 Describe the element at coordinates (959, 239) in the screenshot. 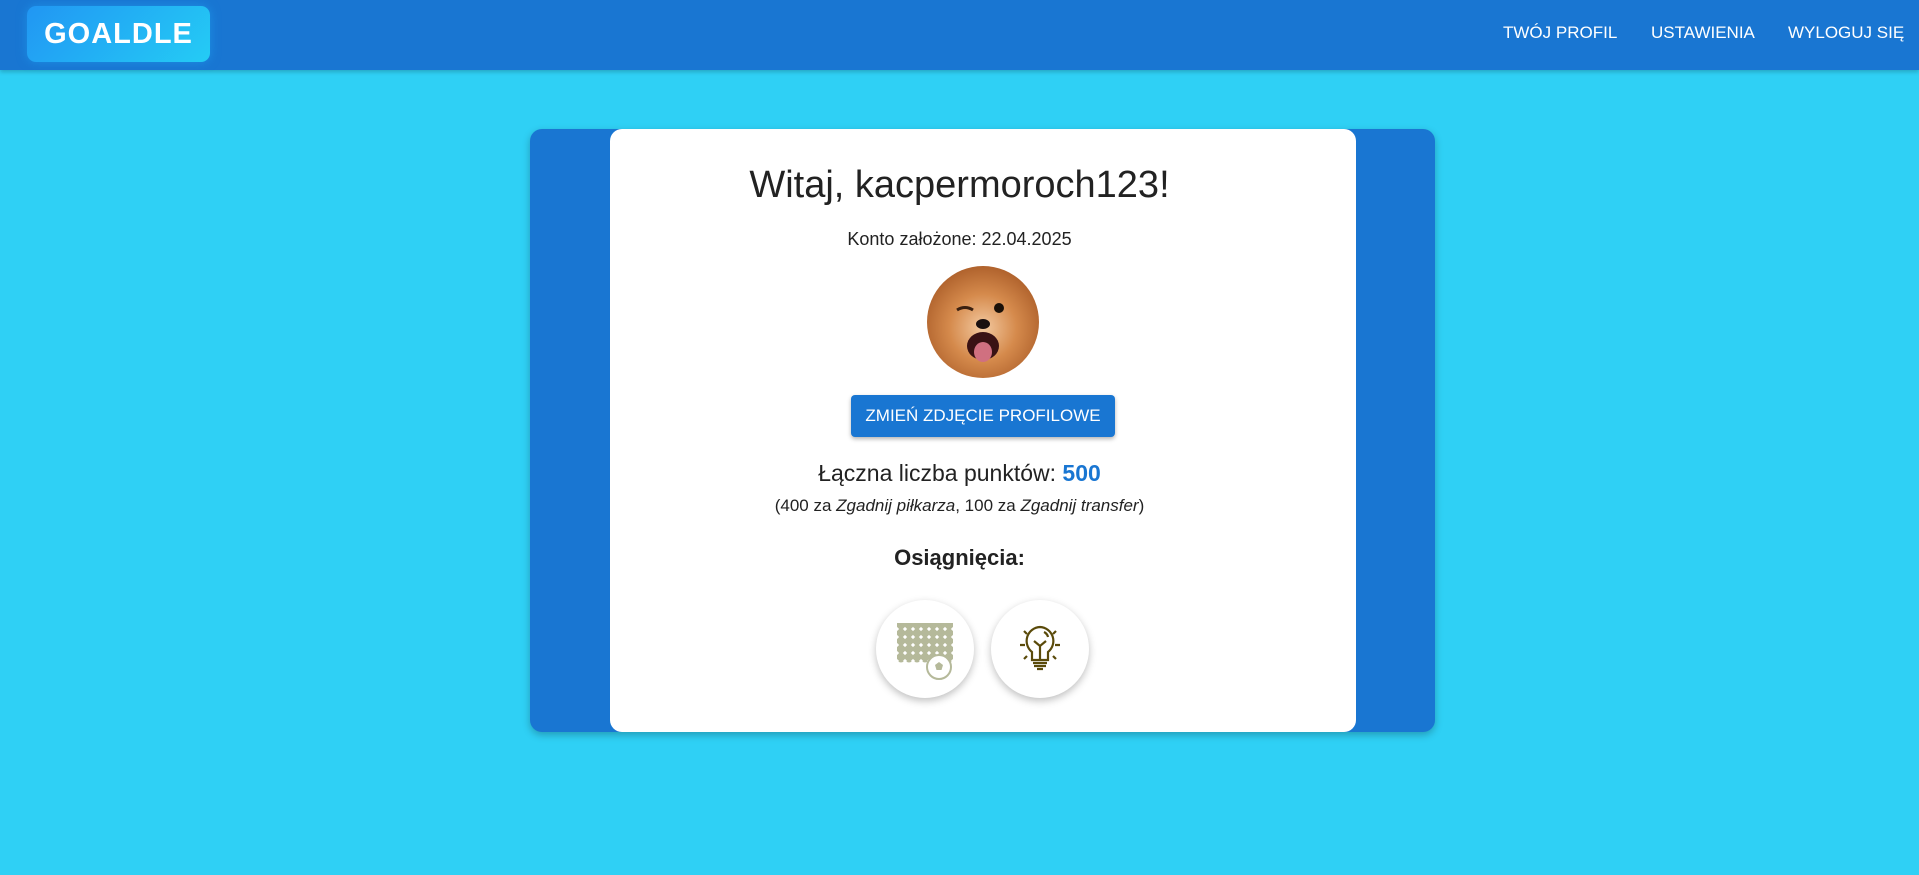

I see `account-created: Konto założone: 22.04.2025` at that location.